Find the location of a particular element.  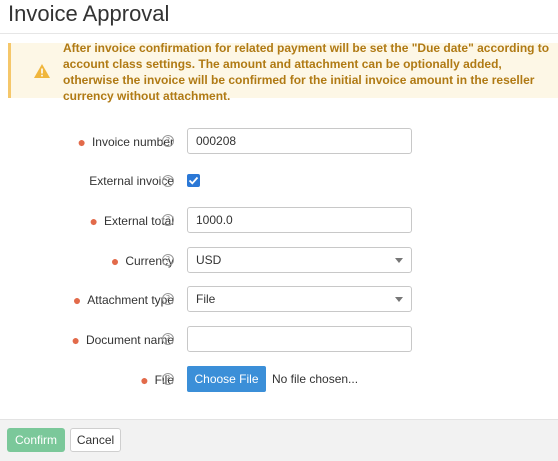

currency-value: USD is located at coordinates (209, 260).